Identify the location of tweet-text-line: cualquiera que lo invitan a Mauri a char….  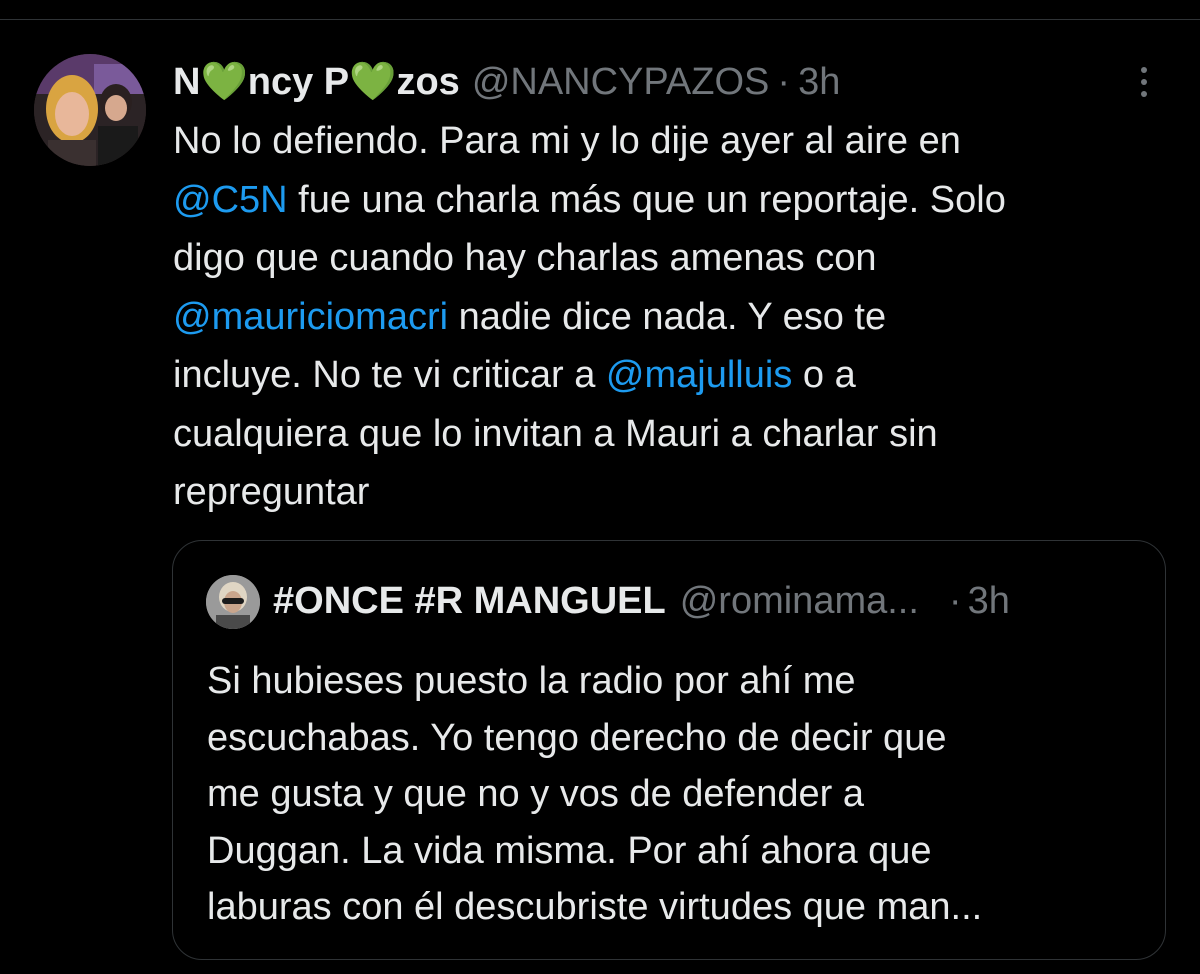
(673, 434).